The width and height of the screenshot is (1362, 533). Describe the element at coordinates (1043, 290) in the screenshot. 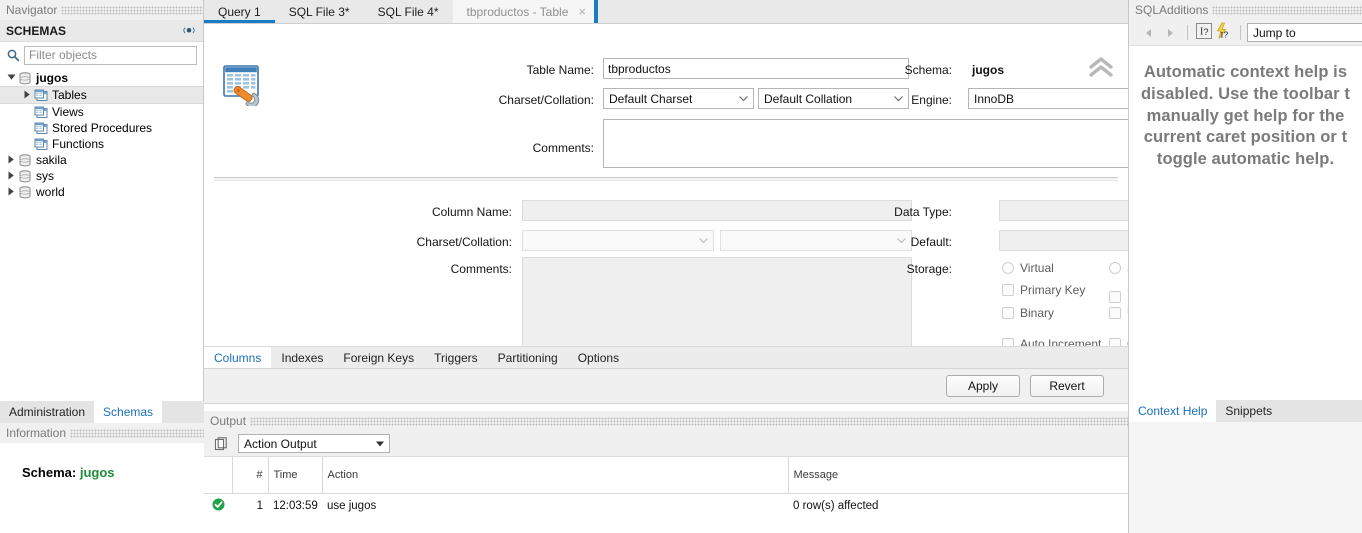

I see `checkbox-primary-key: Primary Key` at that location.